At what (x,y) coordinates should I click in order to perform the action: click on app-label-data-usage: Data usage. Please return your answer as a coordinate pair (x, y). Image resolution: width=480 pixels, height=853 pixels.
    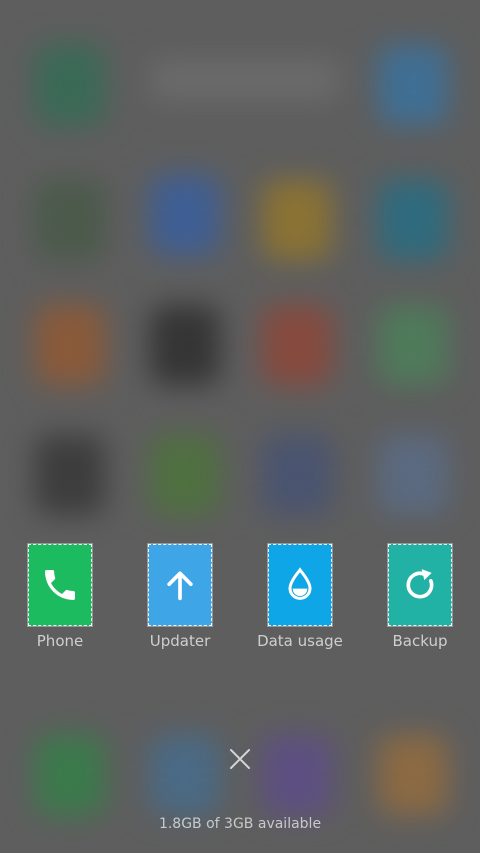
    Looking at the image, I should click on (300, 641).